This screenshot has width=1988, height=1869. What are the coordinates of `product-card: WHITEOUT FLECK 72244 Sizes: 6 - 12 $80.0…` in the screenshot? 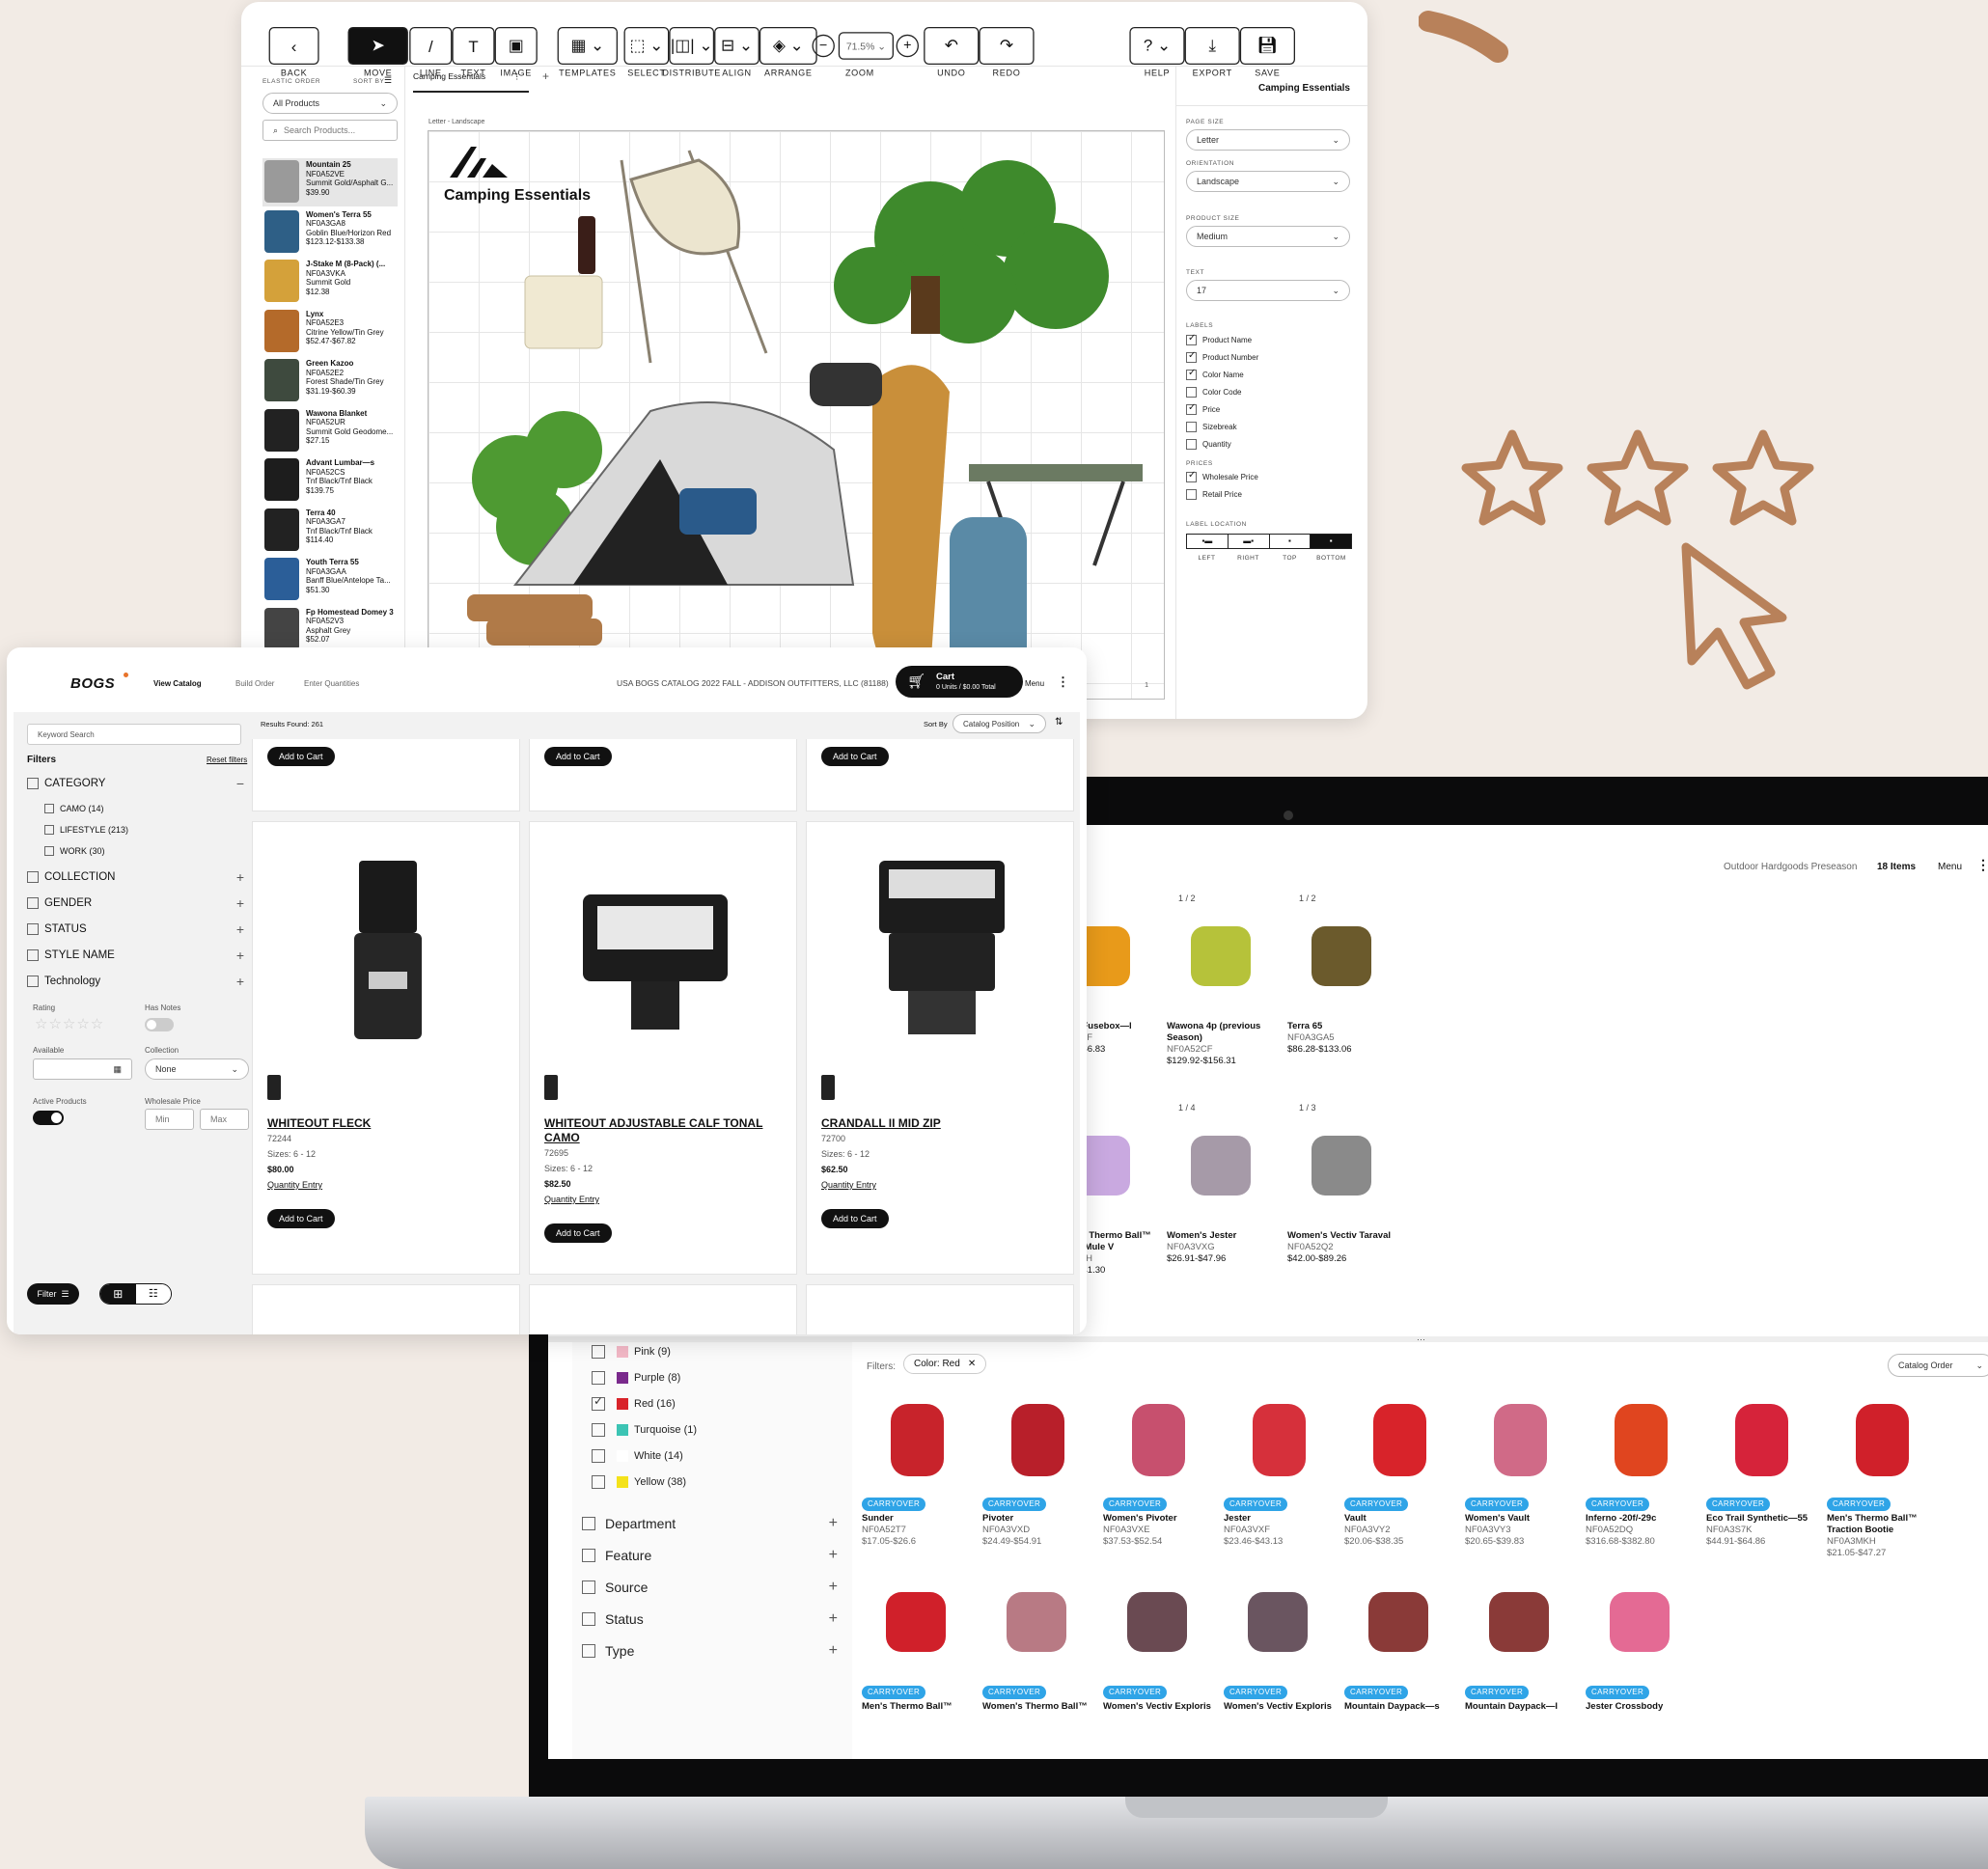 It's located at (386, 1048).